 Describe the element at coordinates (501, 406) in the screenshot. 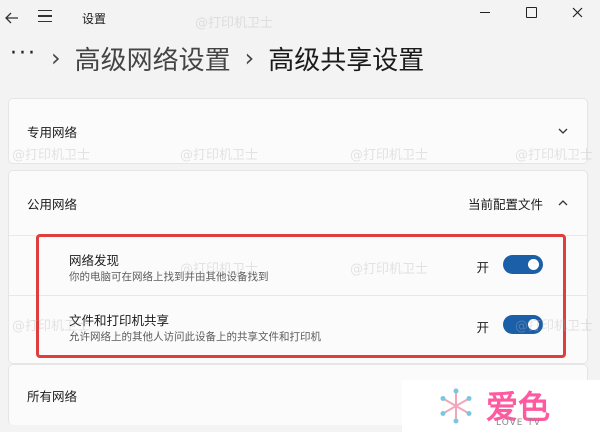

I see `logo: 爱色 LOVE TV` at that location.